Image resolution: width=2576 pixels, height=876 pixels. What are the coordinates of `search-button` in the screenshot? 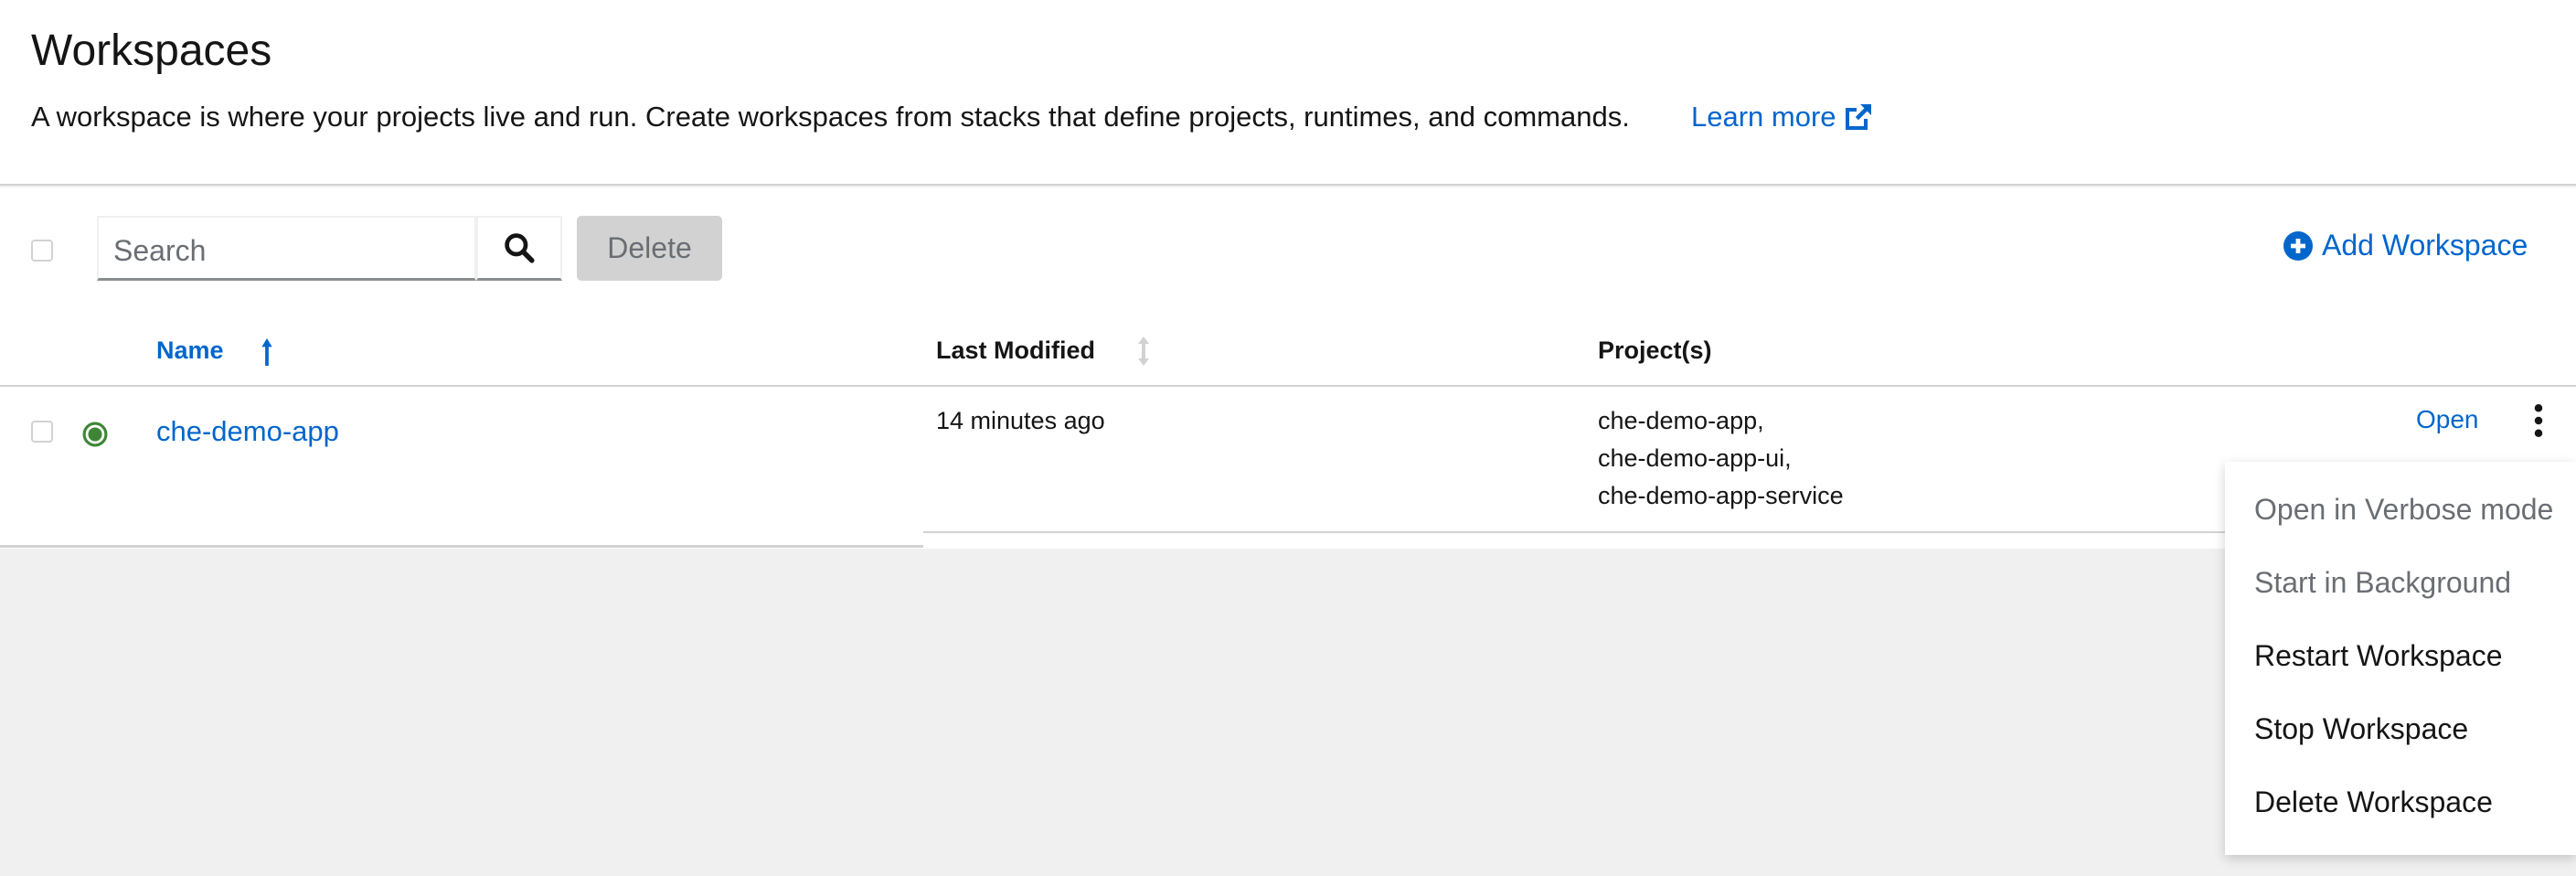 It's located at (519, 248).